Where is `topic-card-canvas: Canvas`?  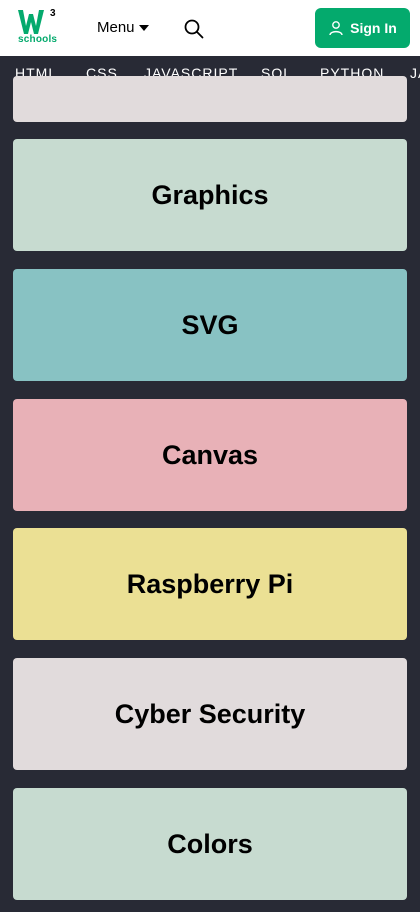
topic-card-canvas: Canvas is located at coordinates (210, 455).